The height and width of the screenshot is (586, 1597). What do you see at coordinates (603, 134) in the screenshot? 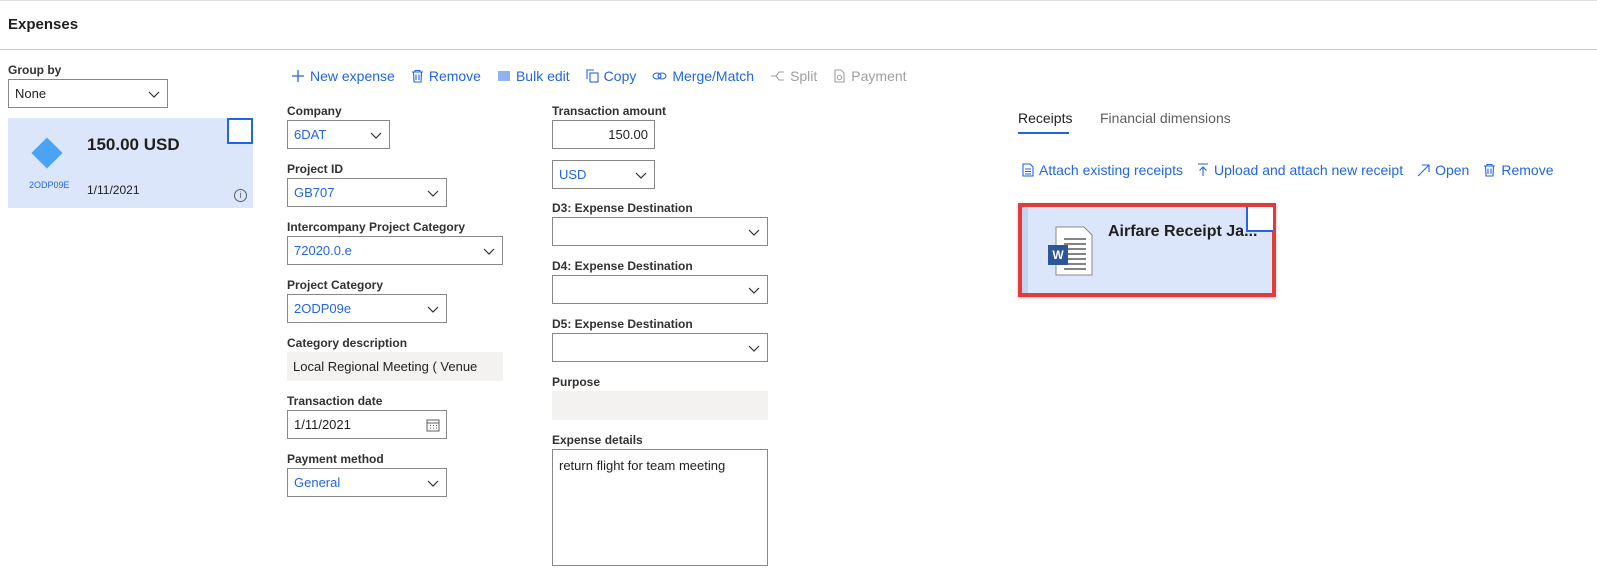
I see `transaction-amount-input: 150.00` at bounding box center [603, 134].